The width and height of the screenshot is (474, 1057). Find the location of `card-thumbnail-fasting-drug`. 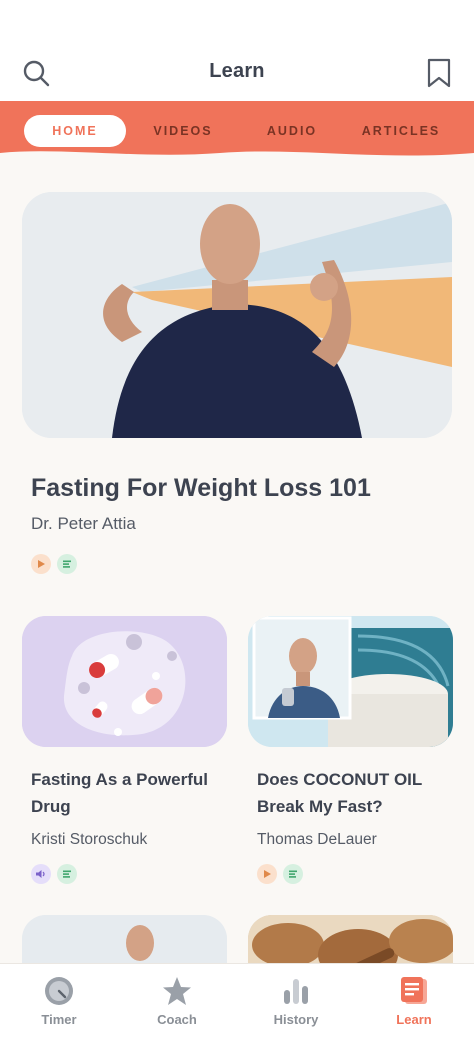

card-thumbnail-fasting-drug is located at coordinates (124, 681).